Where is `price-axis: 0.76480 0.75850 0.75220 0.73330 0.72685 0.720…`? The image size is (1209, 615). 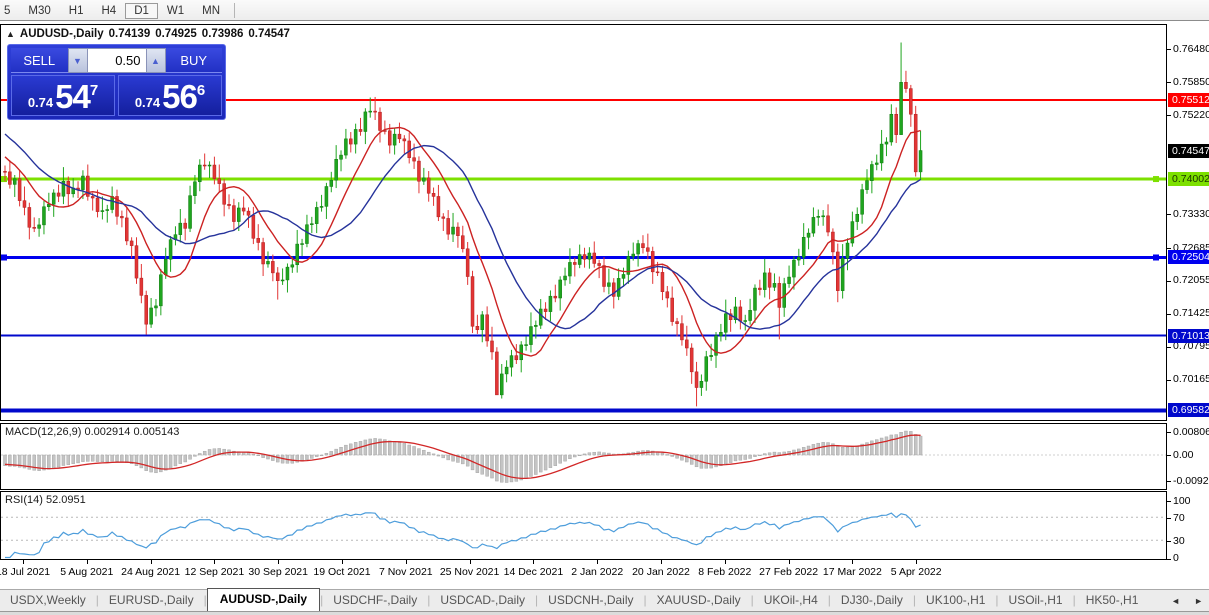
price-axis: 0.76480 0.75850 0.75220 0.73330 0.72685 0.720… is located at coordinates (1188, 305).